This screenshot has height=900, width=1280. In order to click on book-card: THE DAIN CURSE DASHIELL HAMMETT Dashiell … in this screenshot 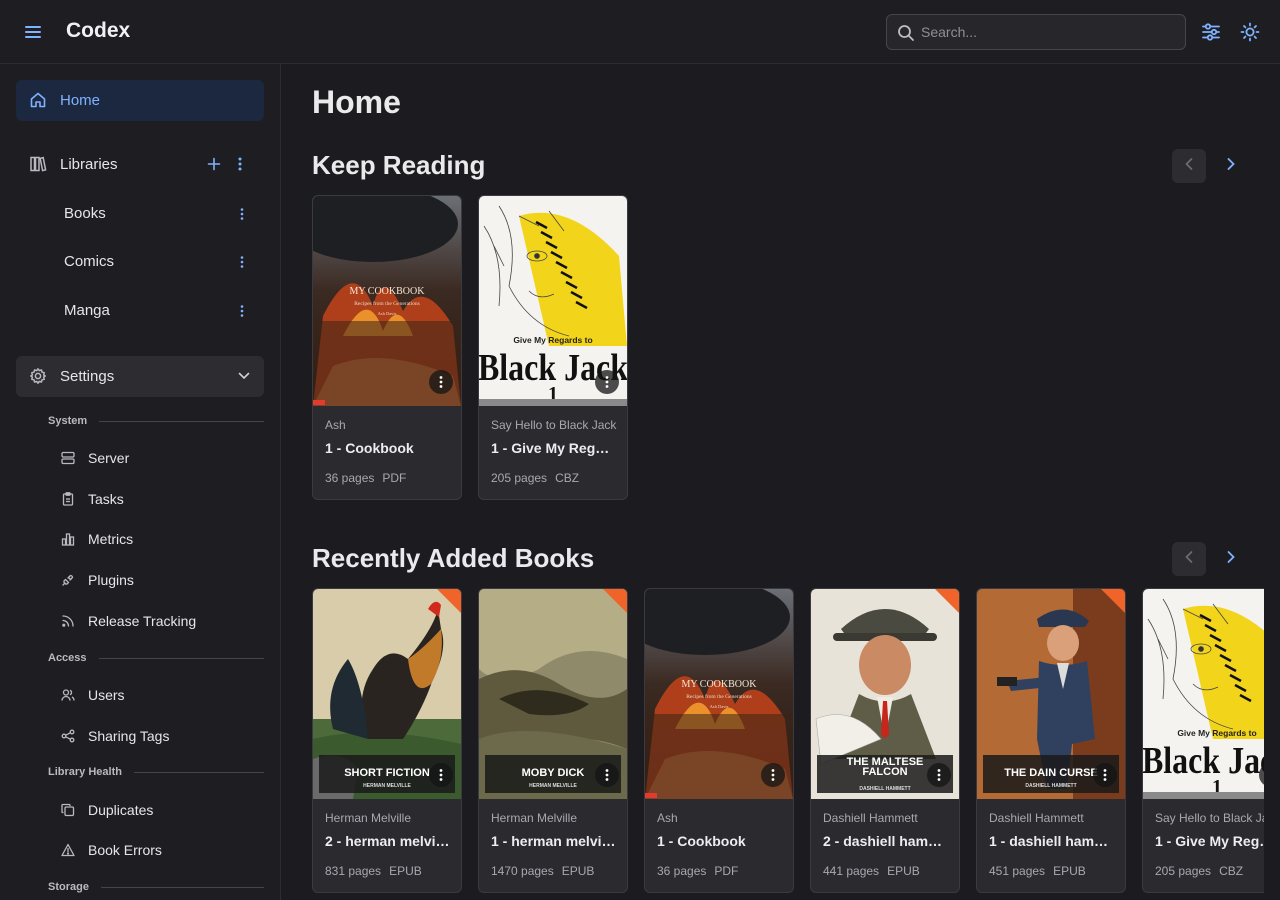, I will do `click(1051, 740)`.